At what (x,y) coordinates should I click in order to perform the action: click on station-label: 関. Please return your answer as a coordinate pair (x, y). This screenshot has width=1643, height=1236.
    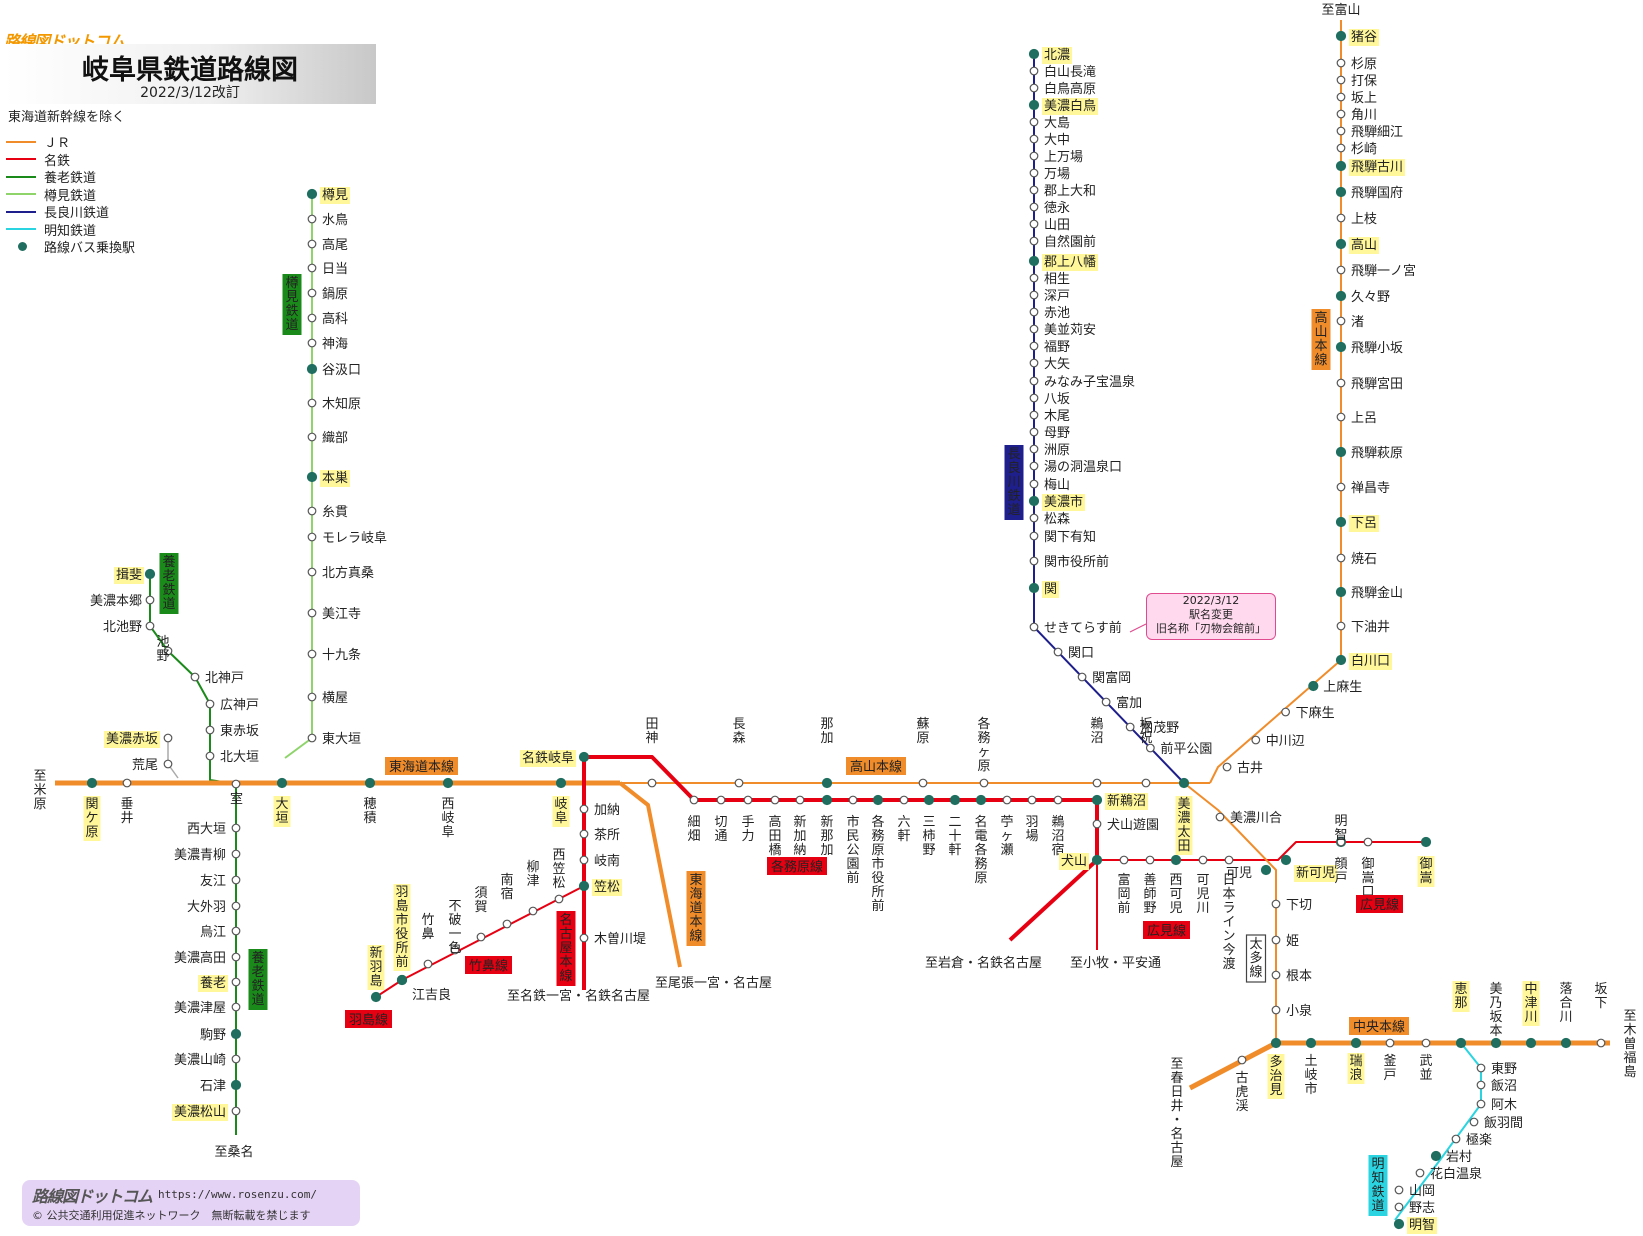
    Looking at the image, I should click on (91, 804).